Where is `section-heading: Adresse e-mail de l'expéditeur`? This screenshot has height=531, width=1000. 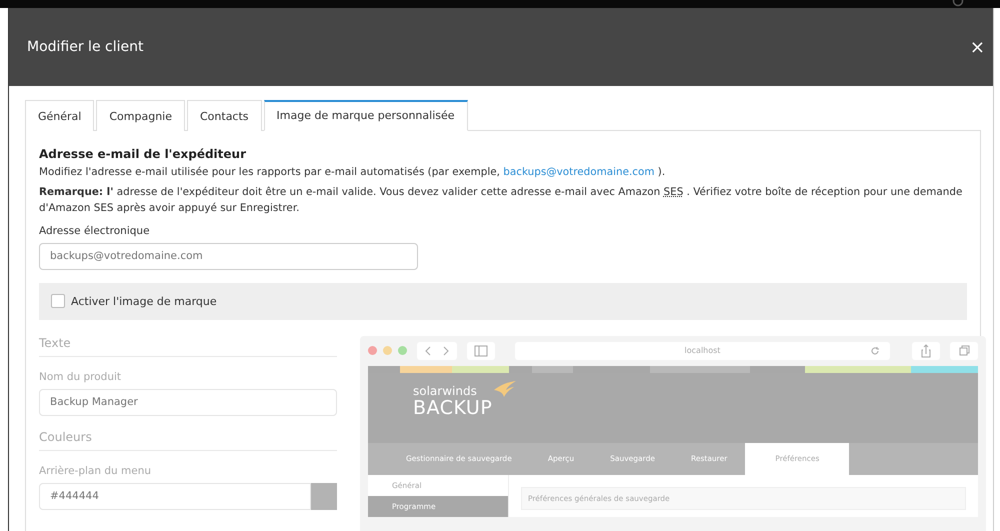
section-heading: Adresse e-mail de l'expéditeur is located at coordinates (143, 154).